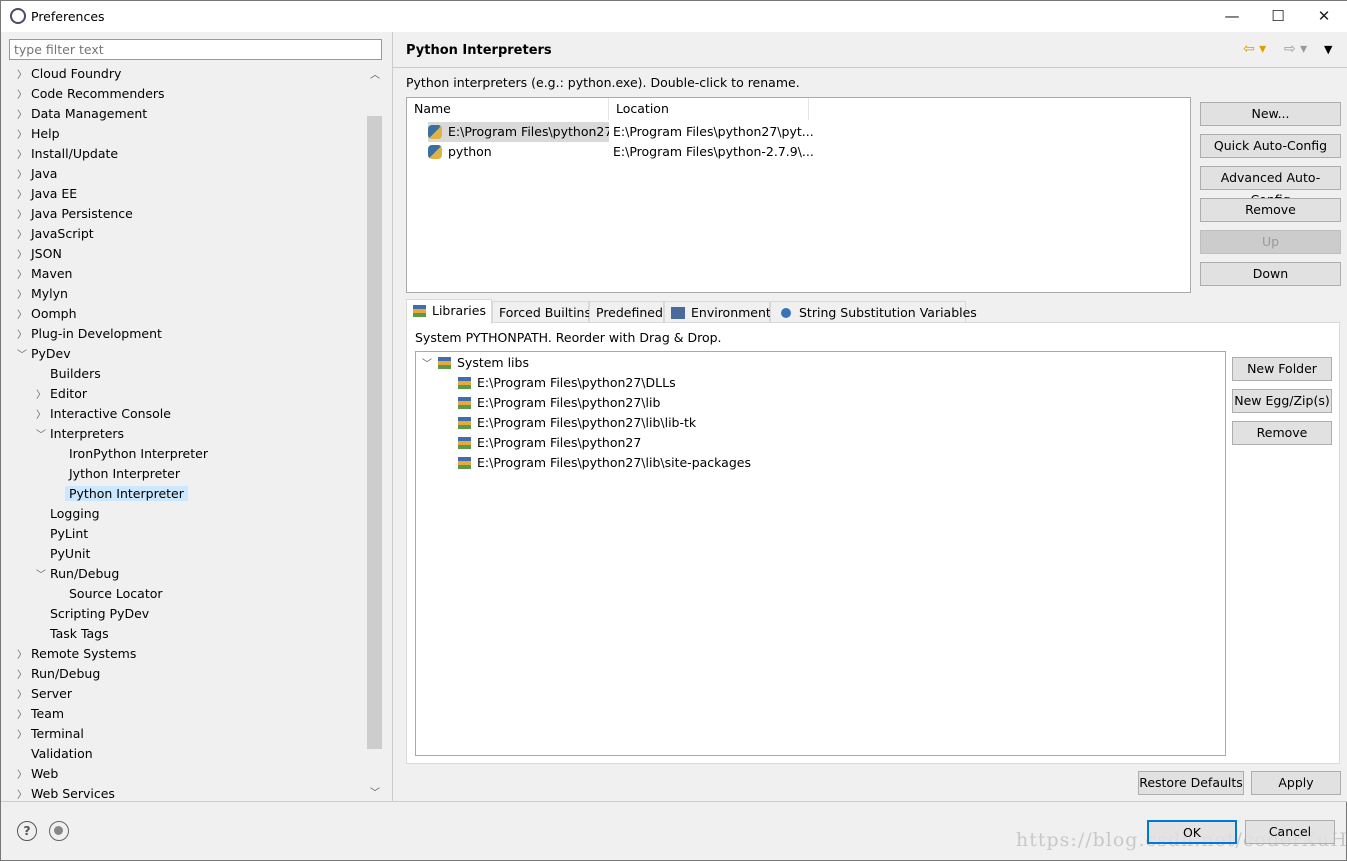 This screenshot has width=1347, height=861. I want to click on tab-predefined: Predefined, so click(626, 312).